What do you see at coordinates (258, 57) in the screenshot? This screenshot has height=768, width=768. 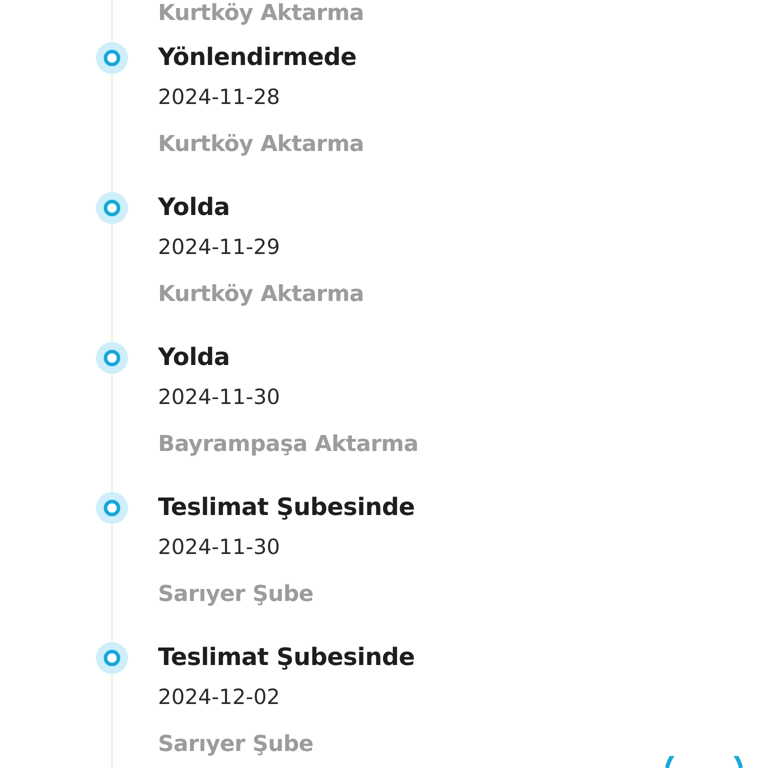 I see `status-title: Yönlendirmede` at bounding box center [258, 57].